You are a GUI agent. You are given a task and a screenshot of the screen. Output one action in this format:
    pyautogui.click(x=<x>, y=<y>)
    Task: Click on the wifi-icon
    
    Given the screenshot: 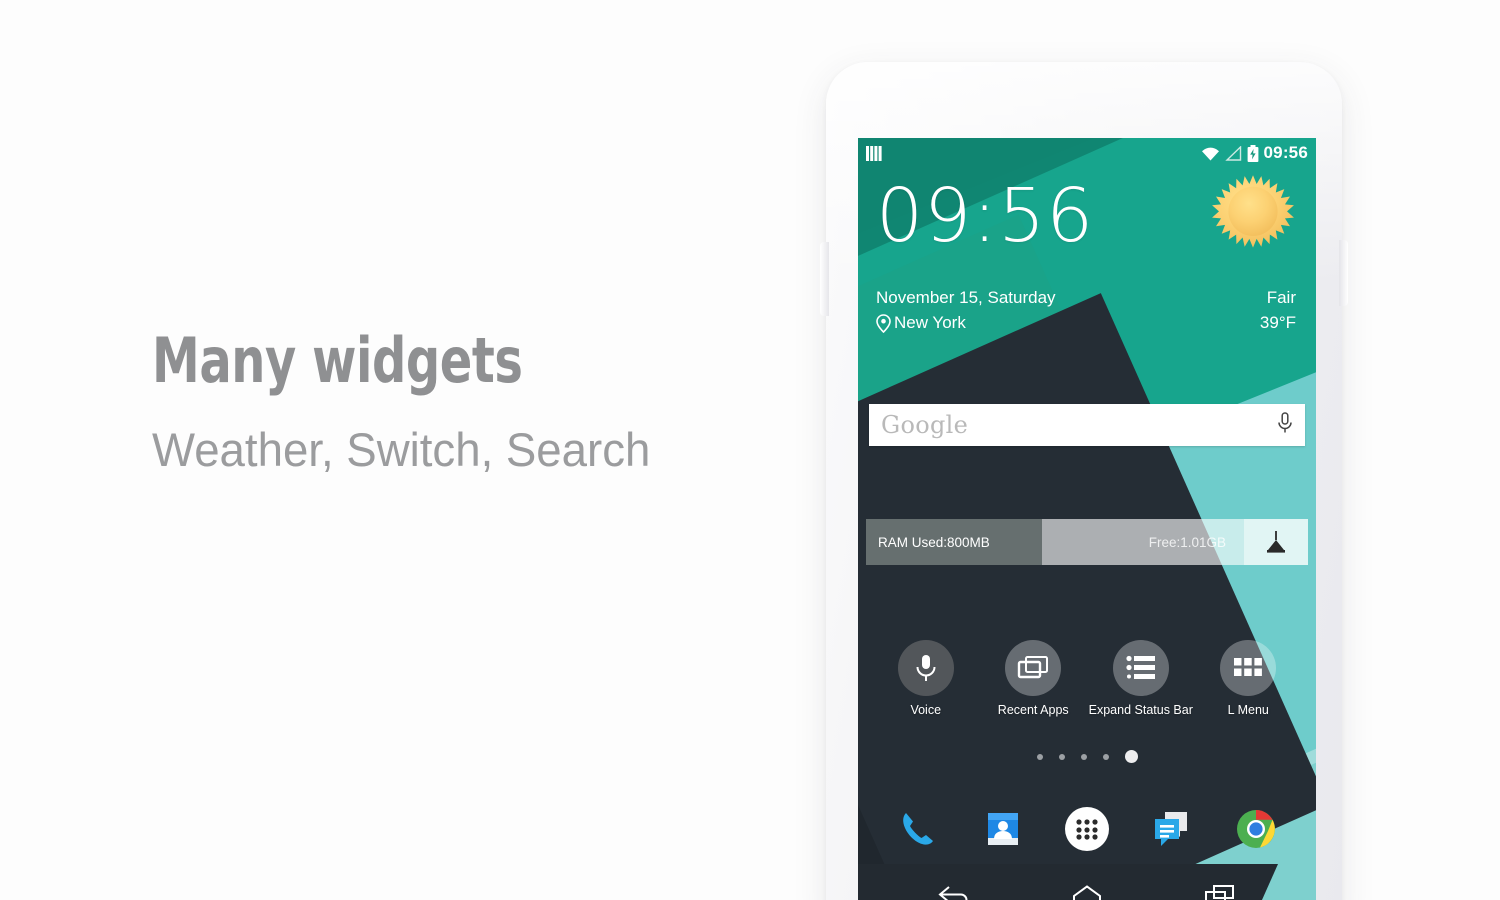 What is the action you would take?
    pyautogui.click(x=1210, y=153)
    